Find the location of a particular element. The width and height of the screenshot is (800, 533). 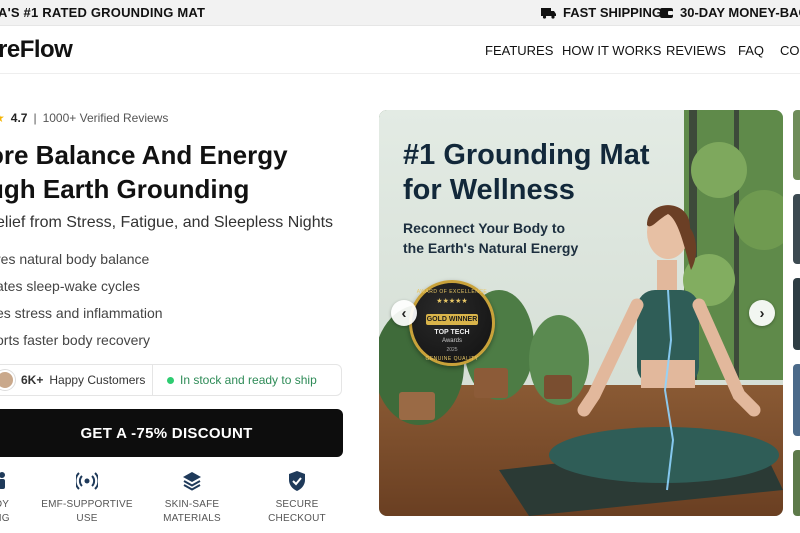

customers-label: Happy Customers is located at coordinates (97, 380).